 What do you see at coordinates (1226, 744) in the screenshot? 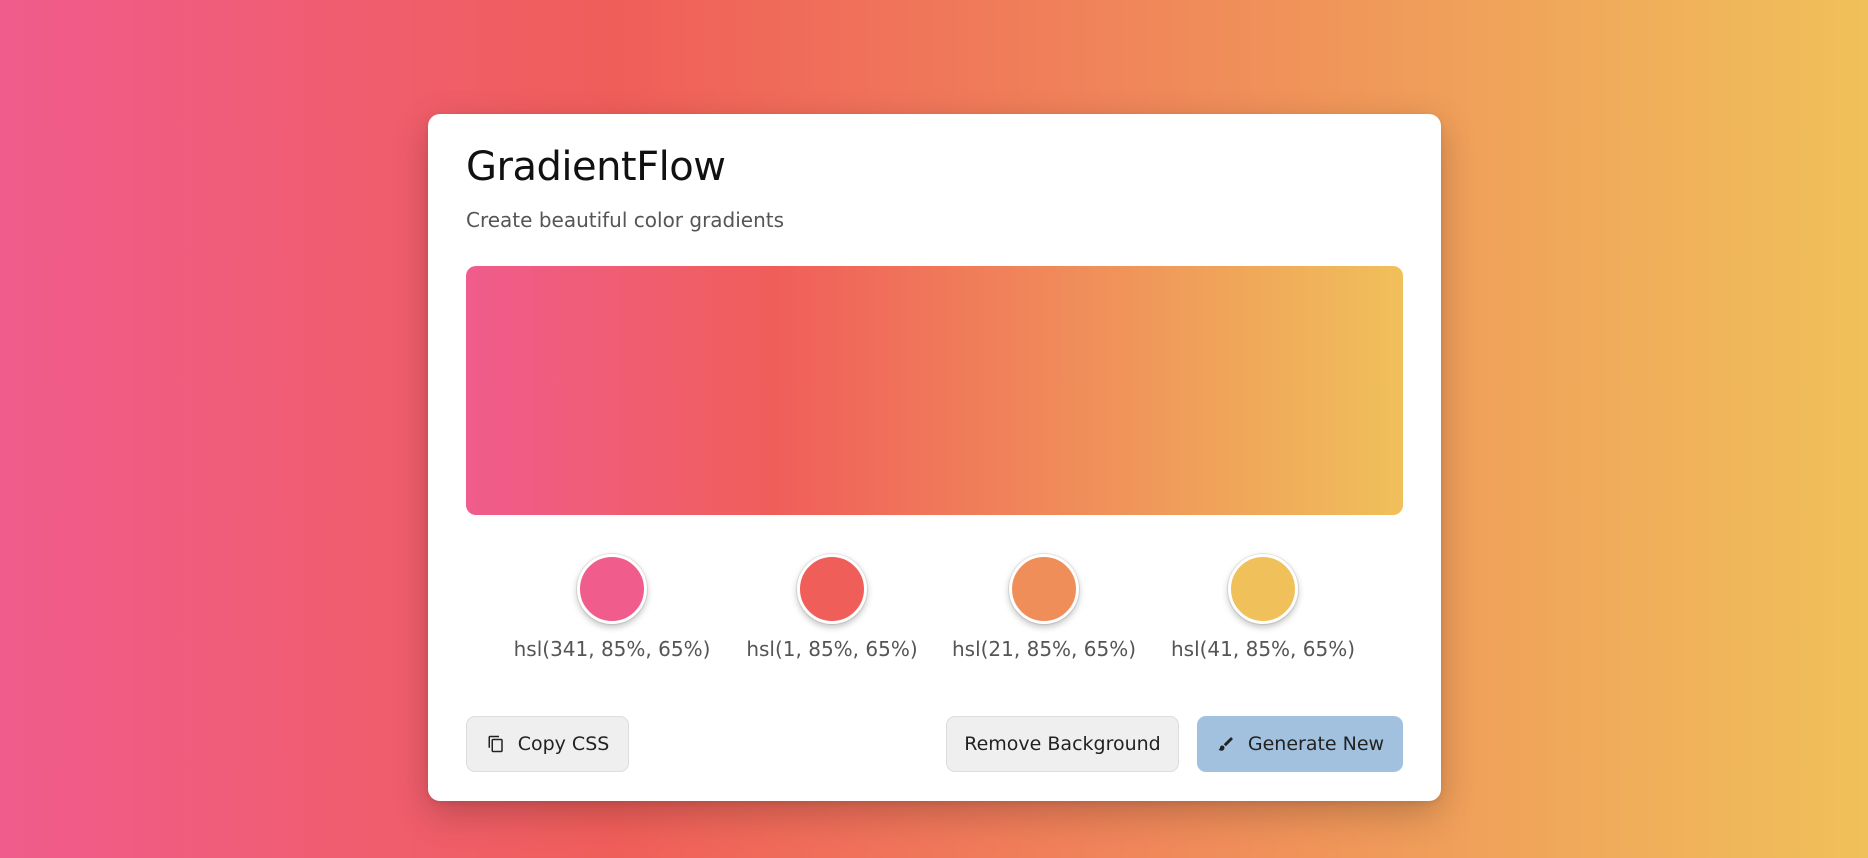
I see `brush-icon` at bounding box center [1226, 744].